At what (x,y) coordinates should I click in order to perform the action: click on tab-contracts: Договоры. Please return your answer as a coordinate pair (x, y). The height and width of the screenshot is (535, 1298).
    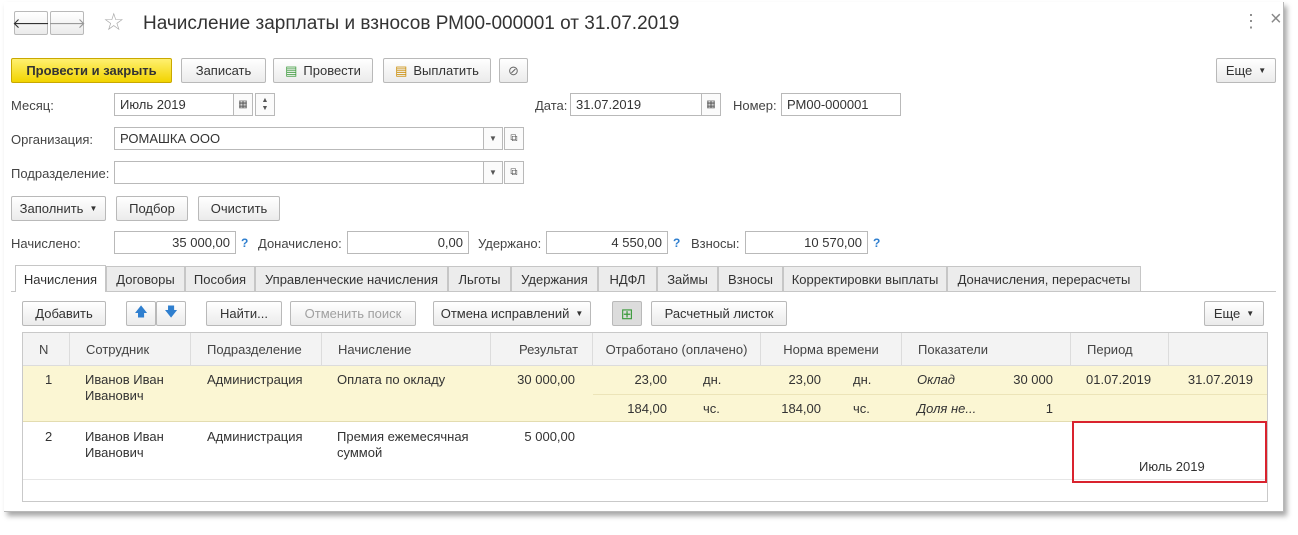
    Looking at the image, I should click on (145, 278).